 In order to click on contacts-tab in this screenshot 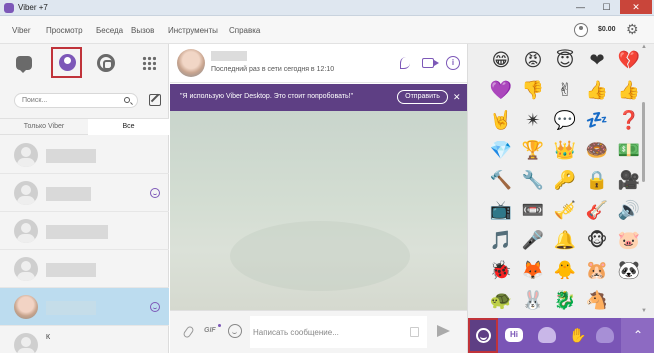, I will do `click(66, 62)`.